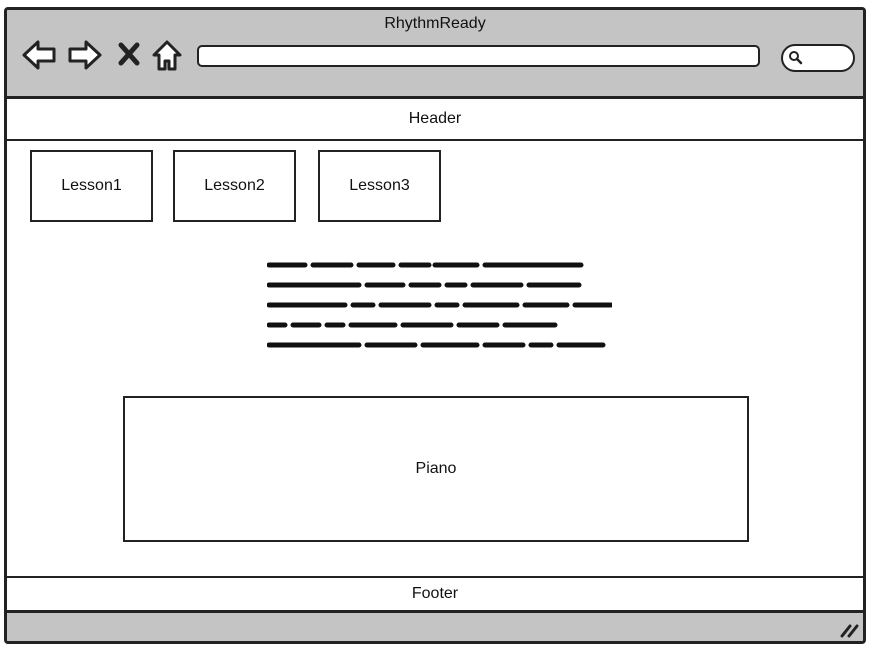  I want to click on resize-handle-icon, so click(849, 630).